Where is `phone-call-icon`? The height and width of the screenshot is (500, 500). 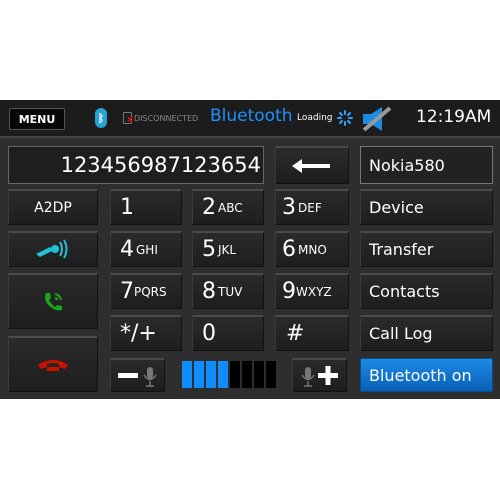 phone-call-icon is located at coordinates (53, 301).